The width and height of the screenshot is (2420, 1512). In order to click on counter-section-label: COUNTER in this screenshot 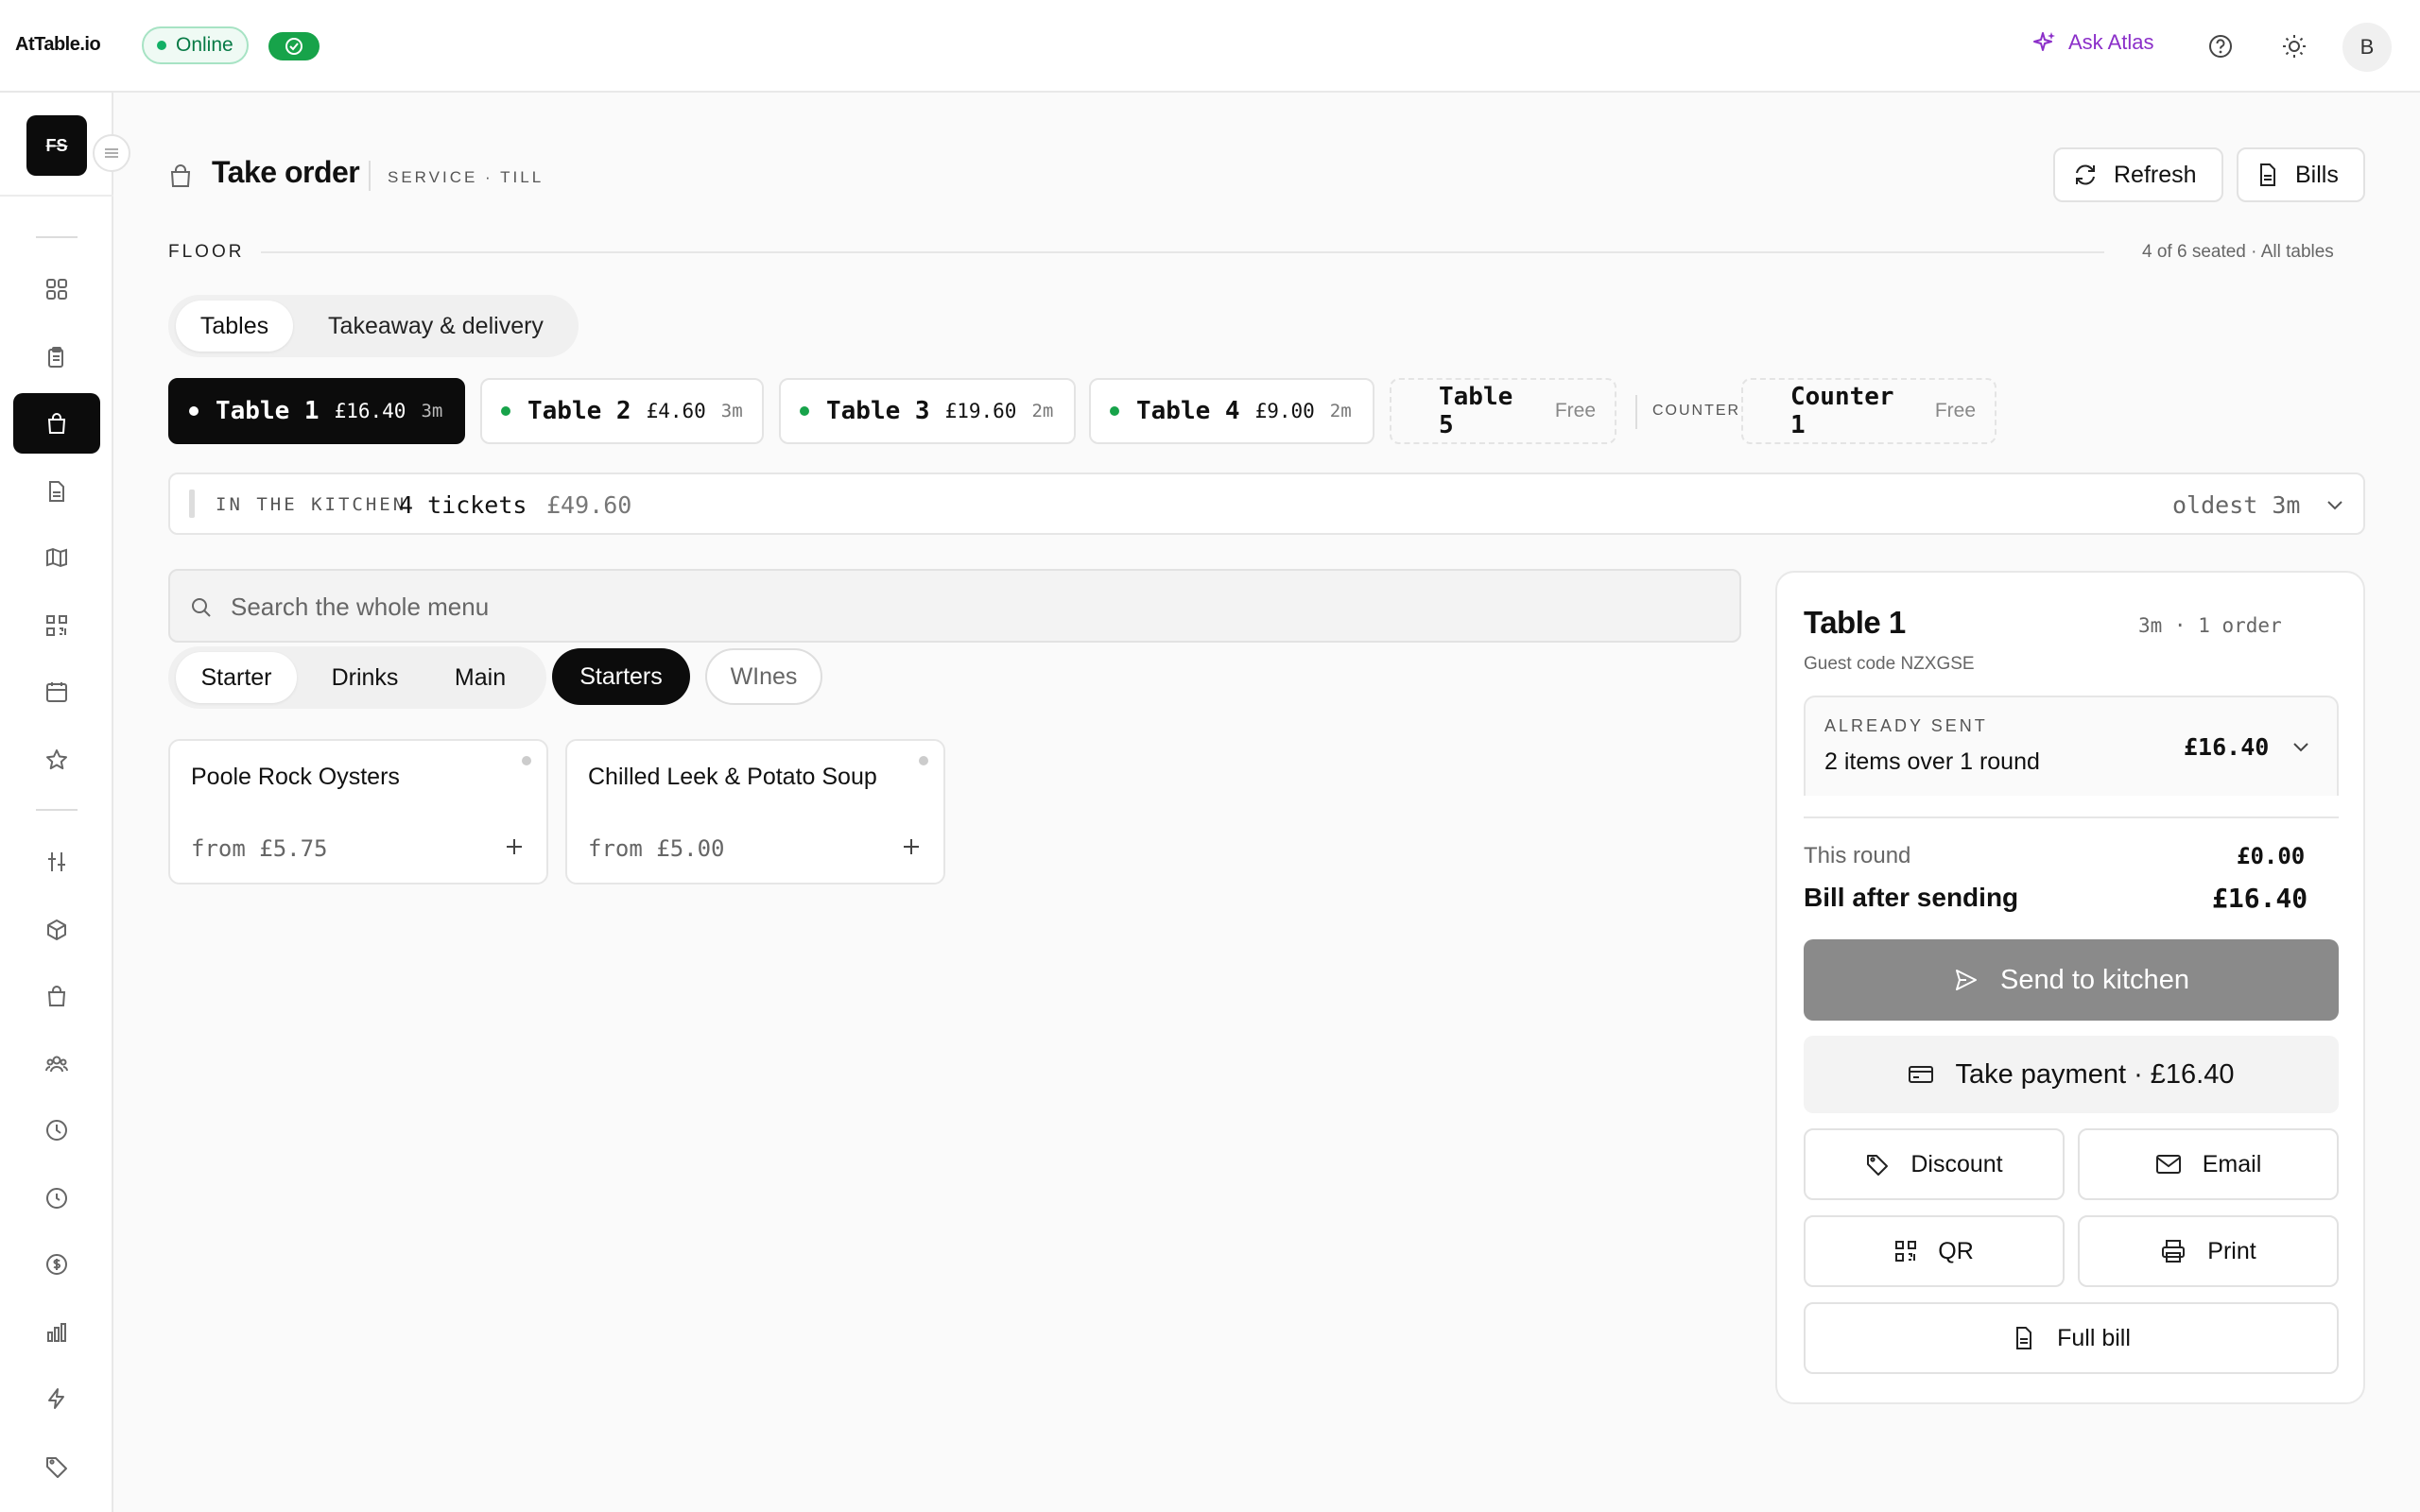, I will do `click(1696, 411)`.